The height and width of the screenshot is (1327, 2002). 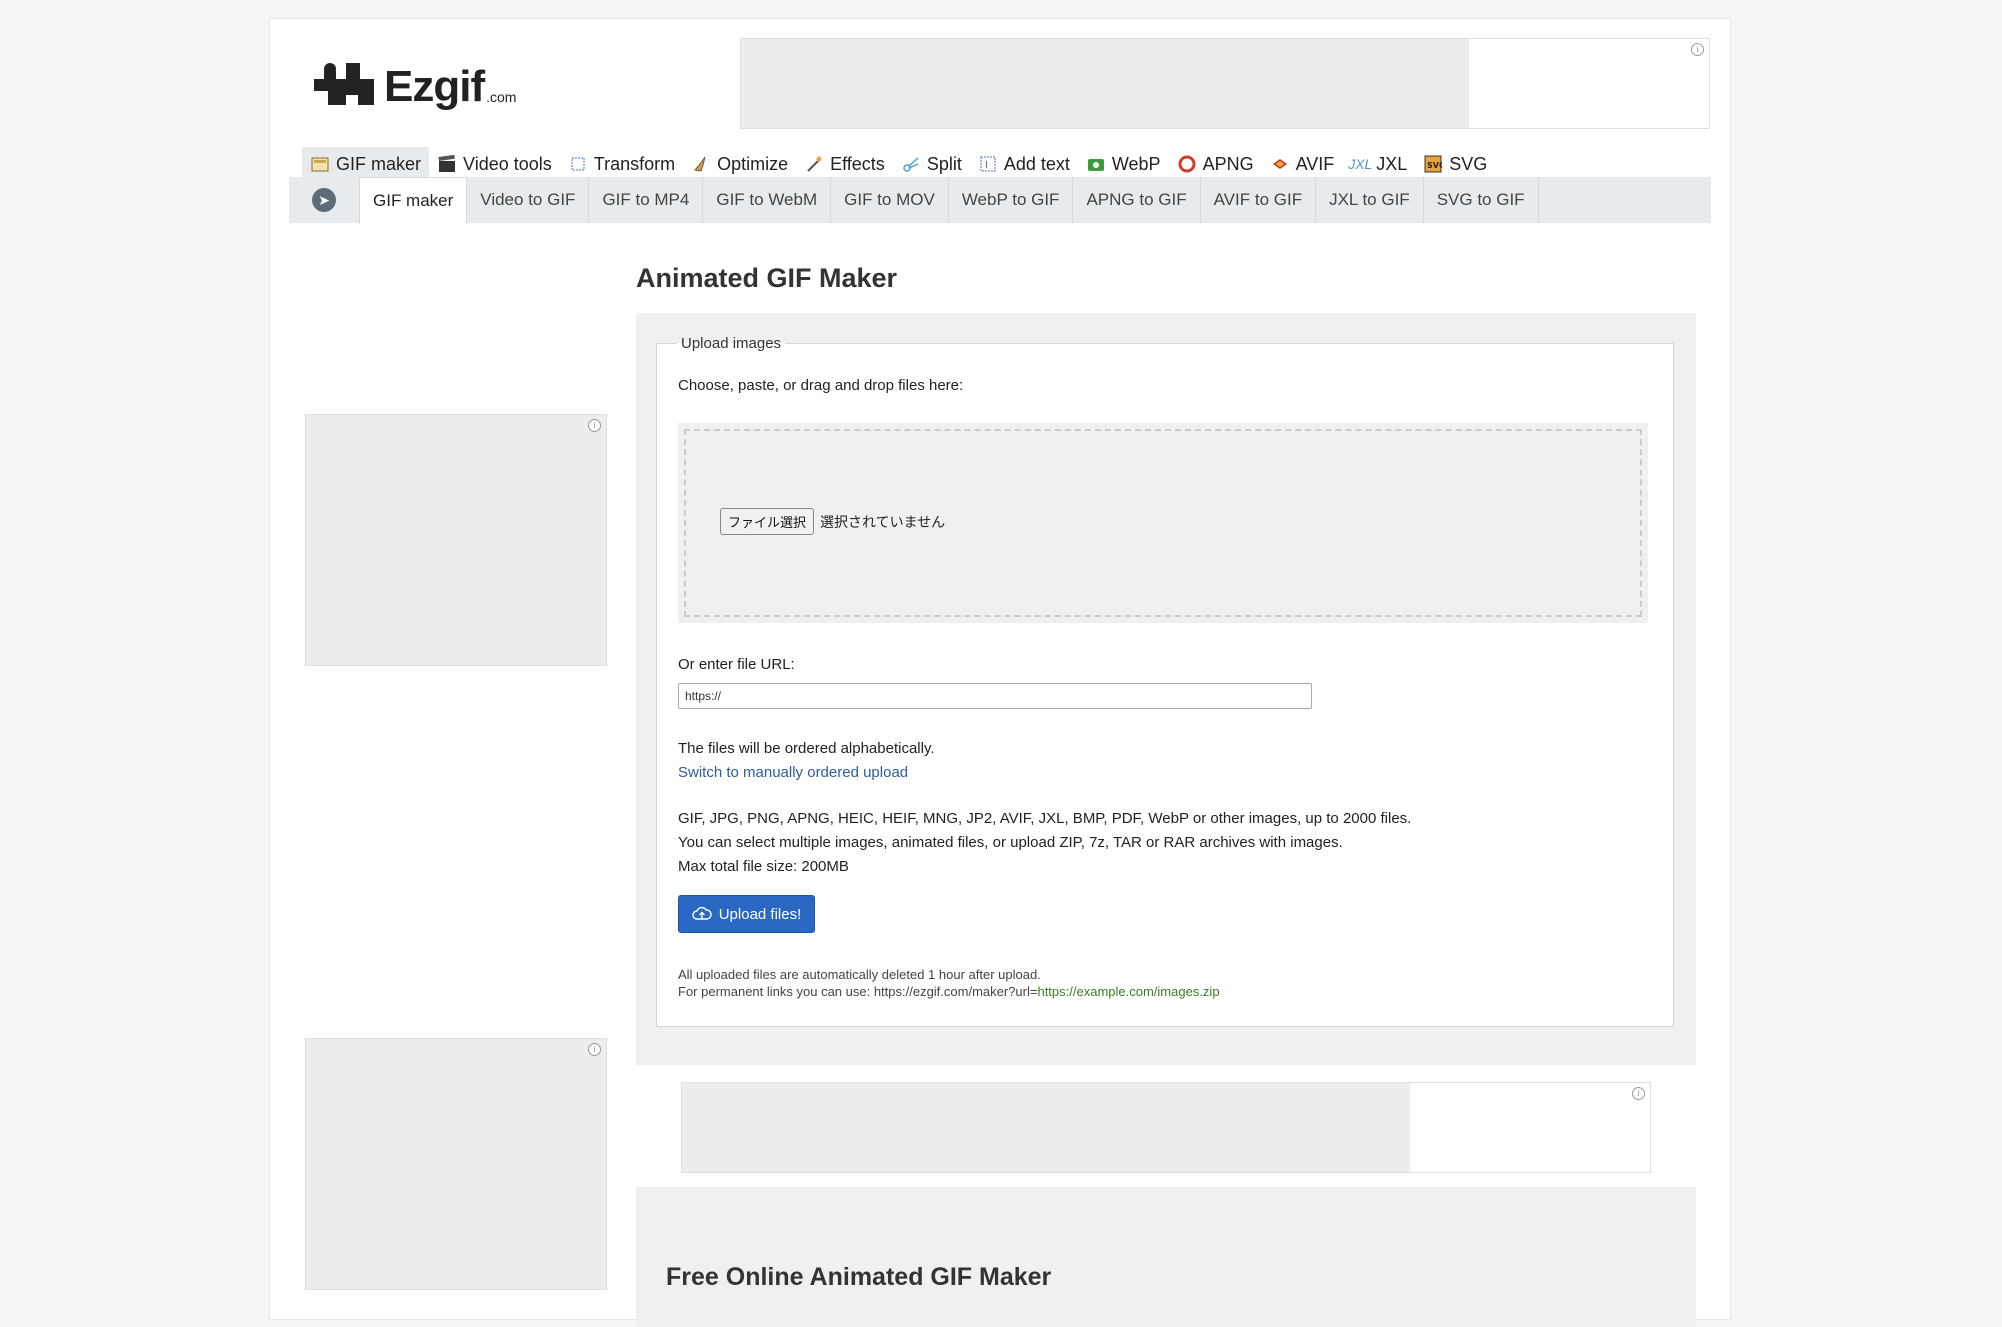 What do you see at coordinates (434, 86) in the screenshot?
I see `logo-text: Ezgif` at bounding box center [434, 86].